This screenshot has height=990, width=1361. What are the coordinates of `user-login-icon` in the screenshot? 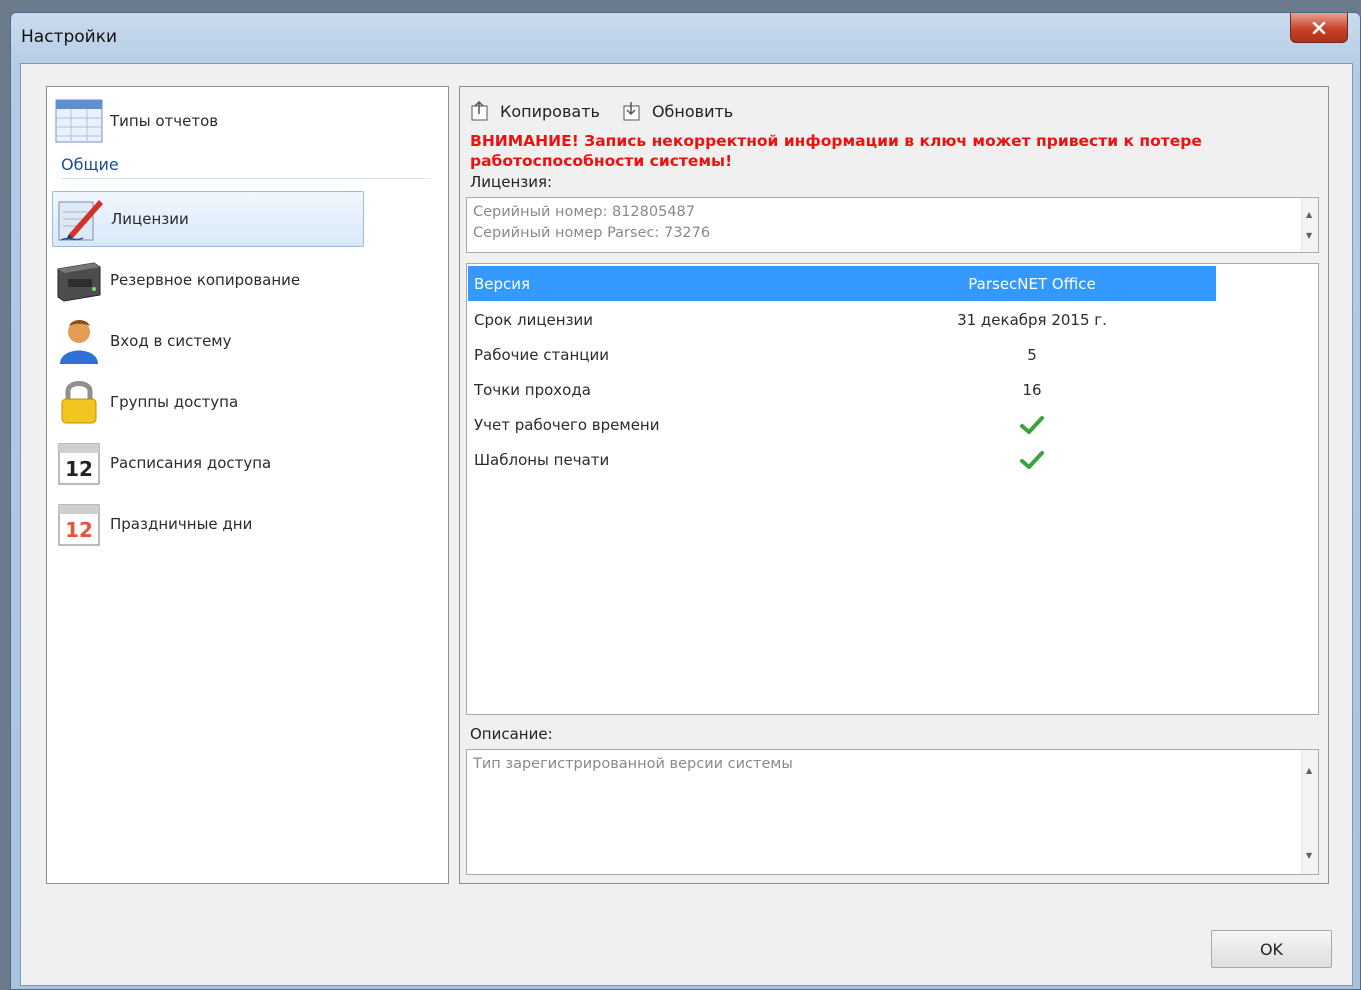 It's located at (79, 342).